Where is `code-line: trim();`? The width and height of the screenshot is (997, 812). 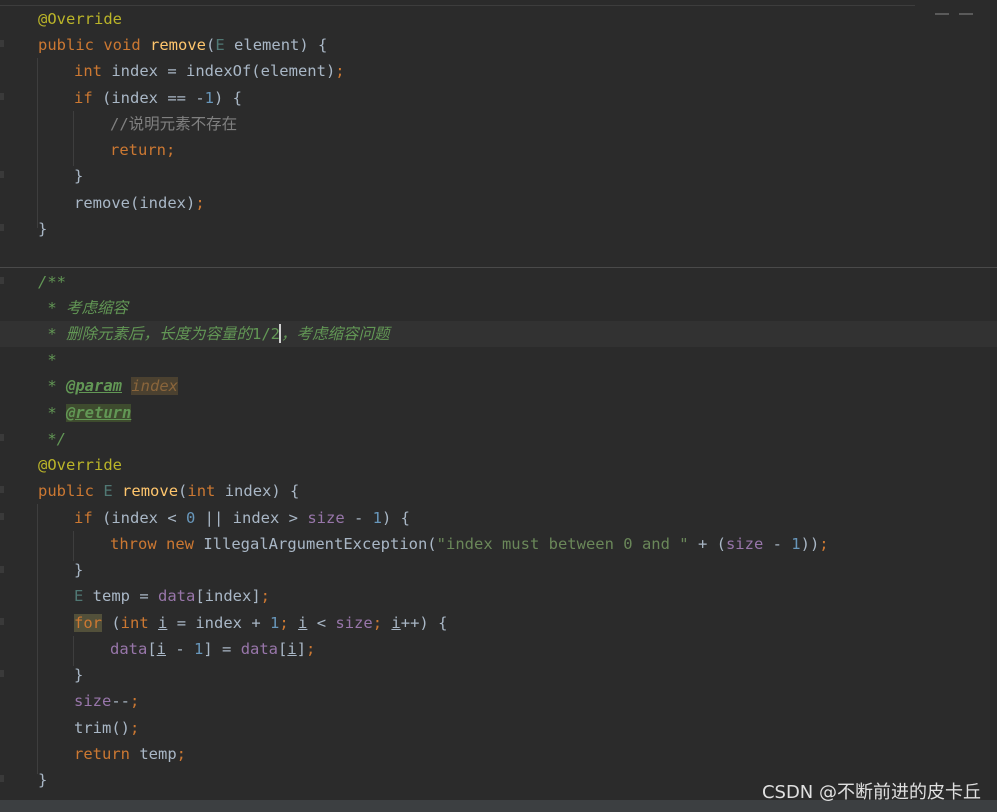
code-line: trim(); is located at coordinates (106, 728).